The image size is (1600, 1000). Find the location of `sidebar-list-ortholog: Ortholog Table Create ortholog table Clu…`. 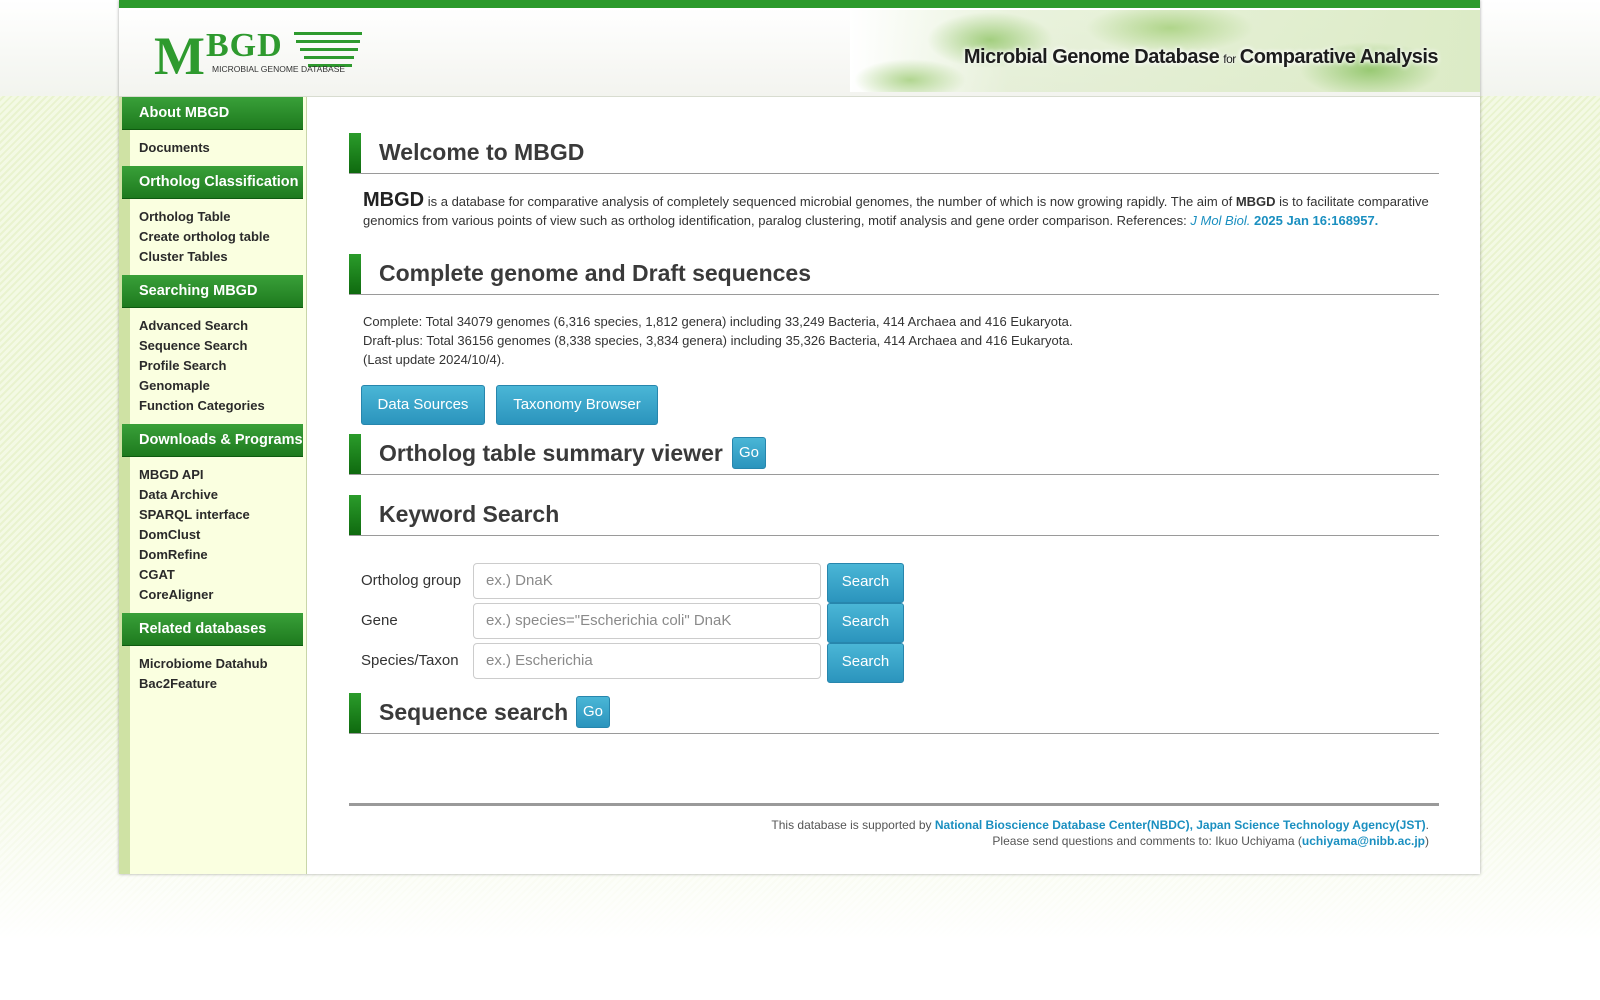

sidebar-list-ortholog: Ortholog Table Create ortholog table Clu… is located at coordinates (212, 237).